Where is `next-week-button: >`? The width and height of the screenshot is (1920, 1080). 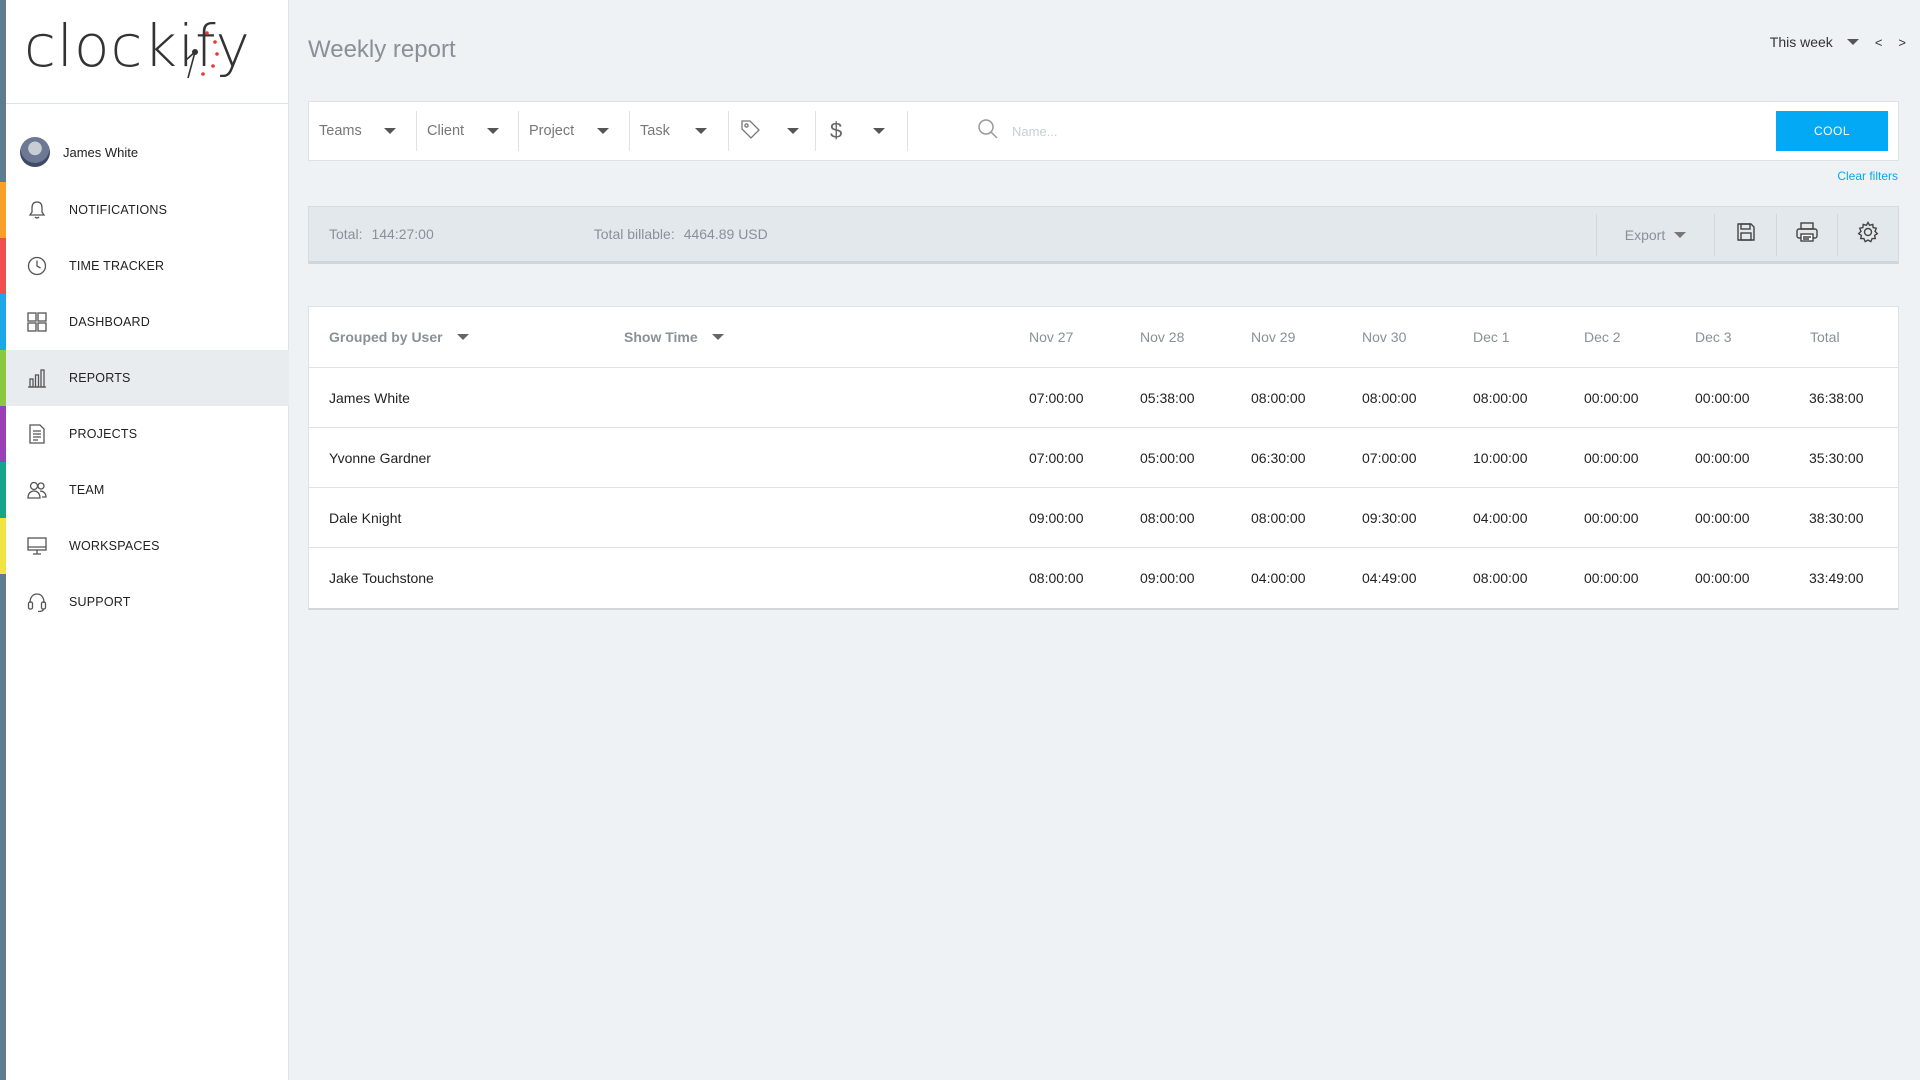
next-week-button: > is located at coordinates (1902, 42).